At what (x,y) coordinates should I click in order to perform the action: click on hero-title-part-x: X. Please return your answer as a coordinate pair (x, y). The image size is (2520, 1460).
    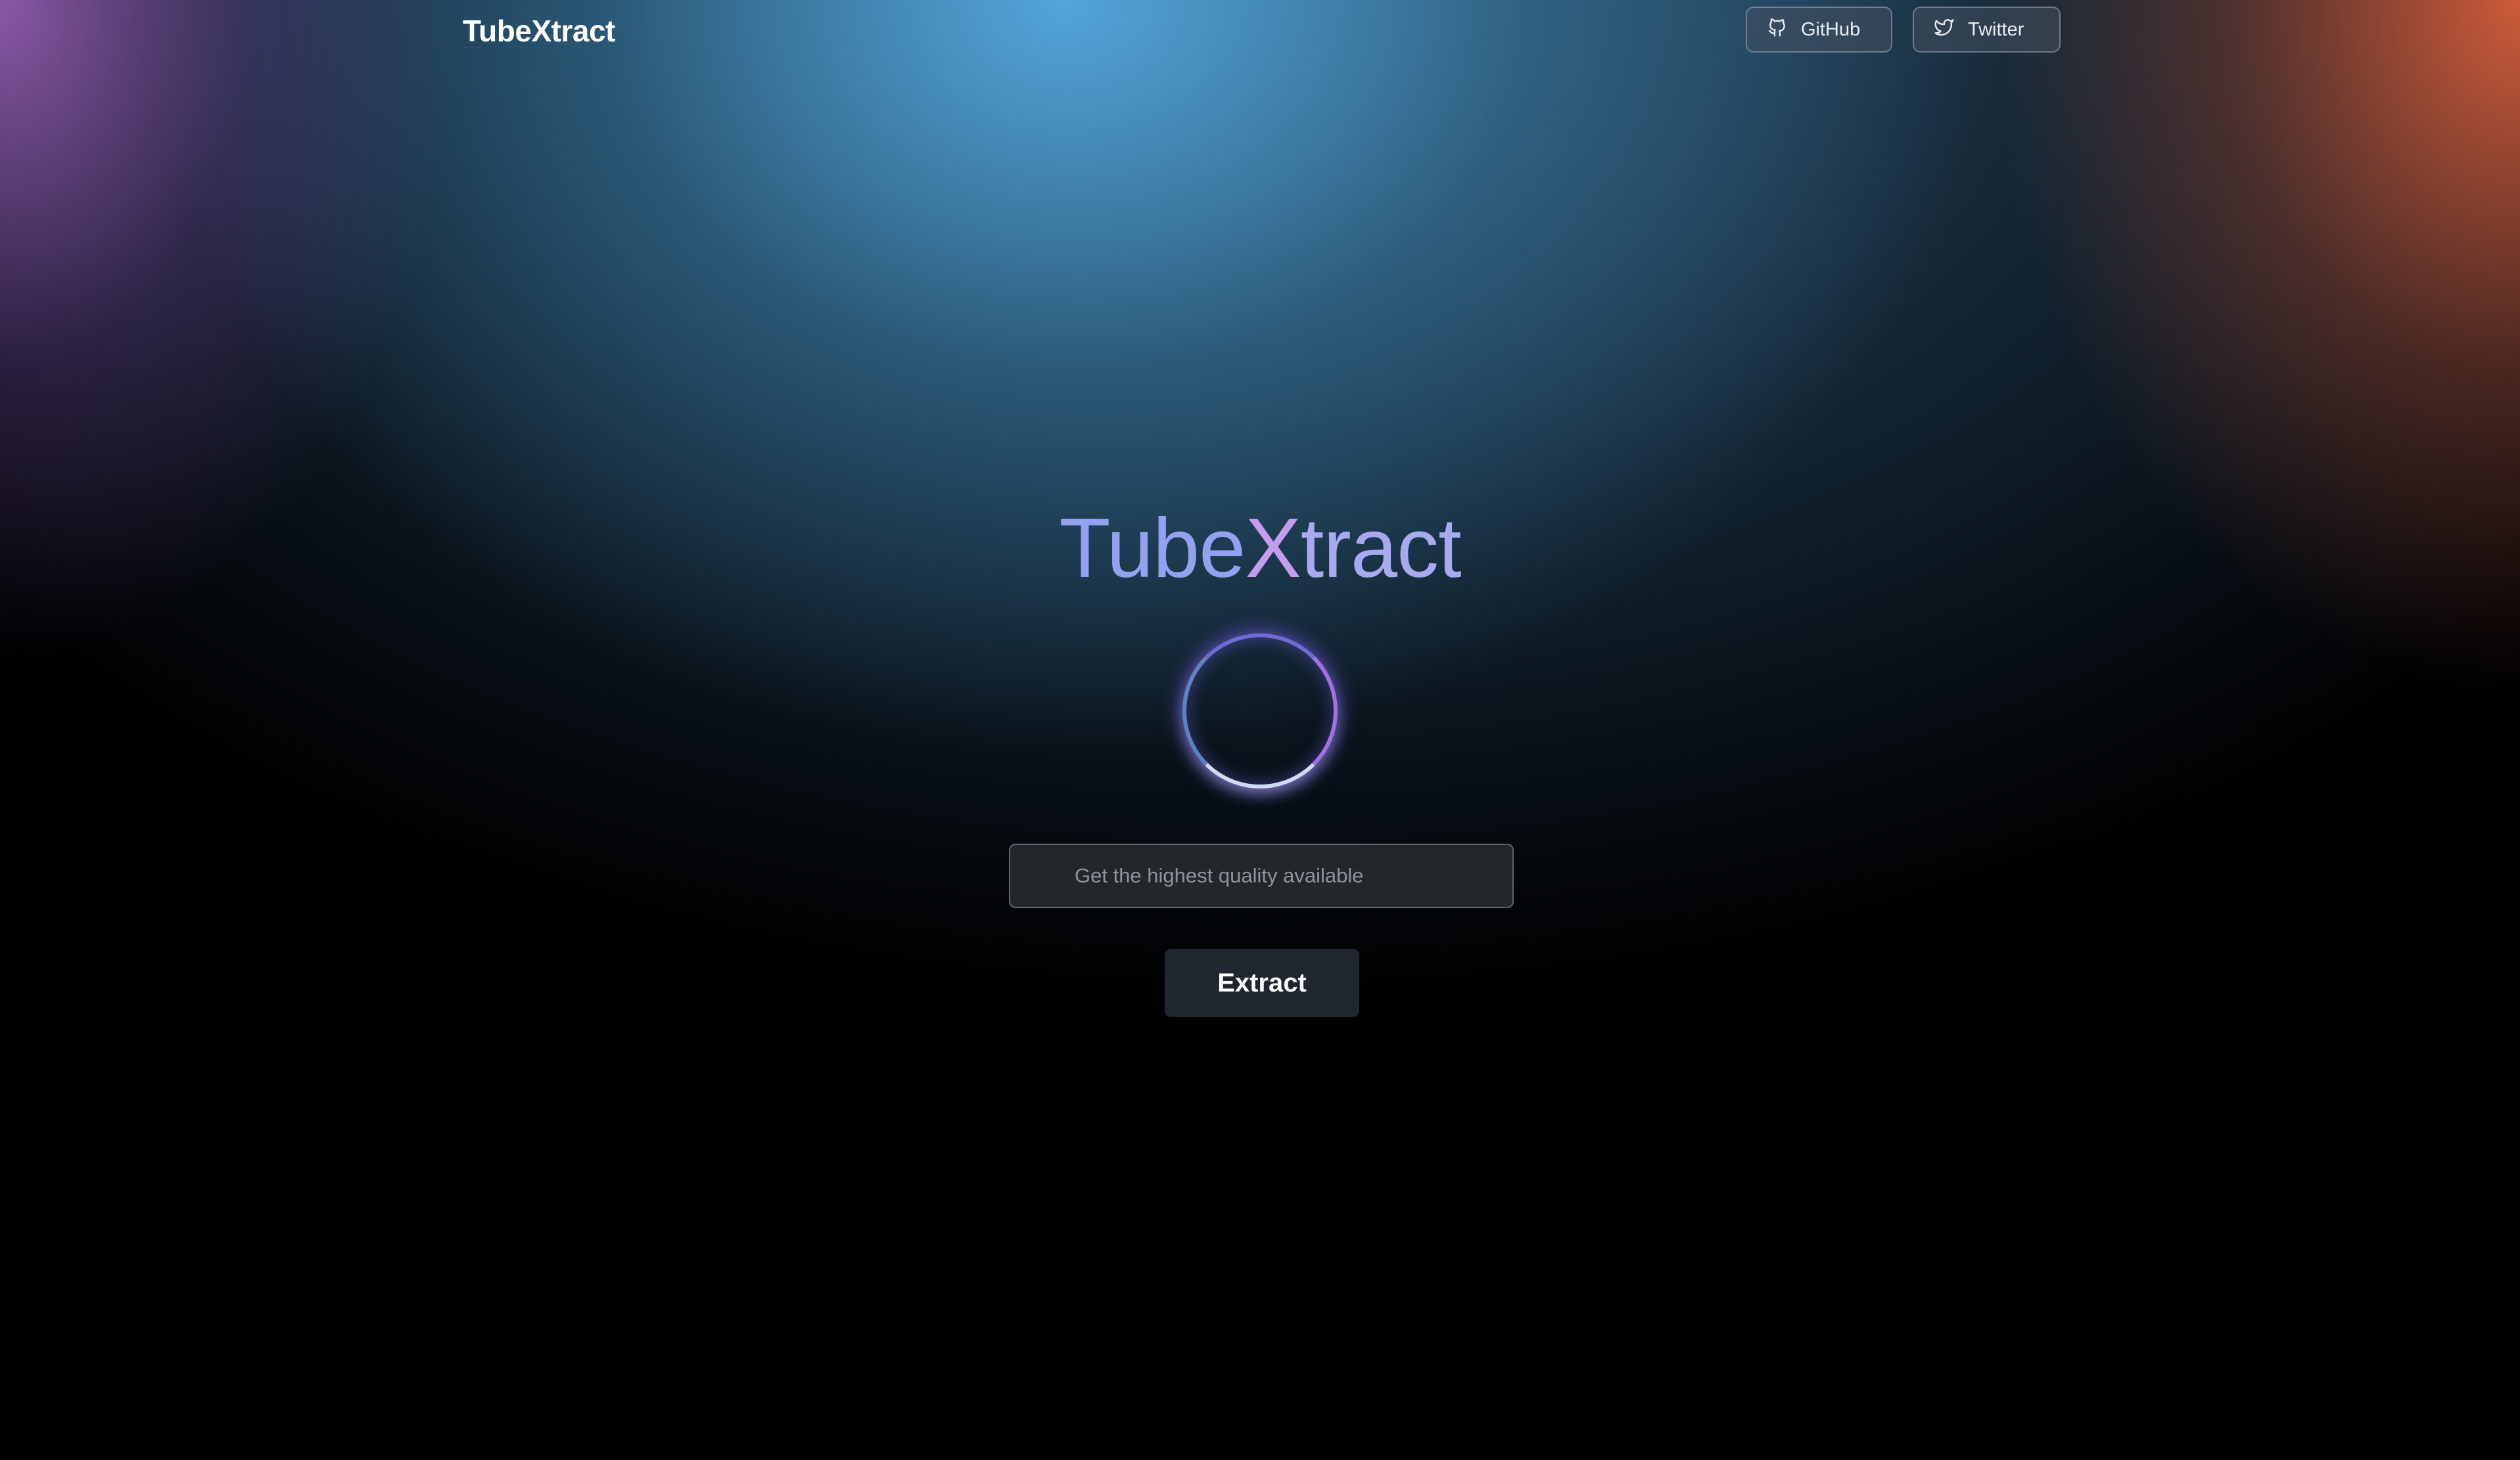
    Looking at the image, I should click on (1273, 548).